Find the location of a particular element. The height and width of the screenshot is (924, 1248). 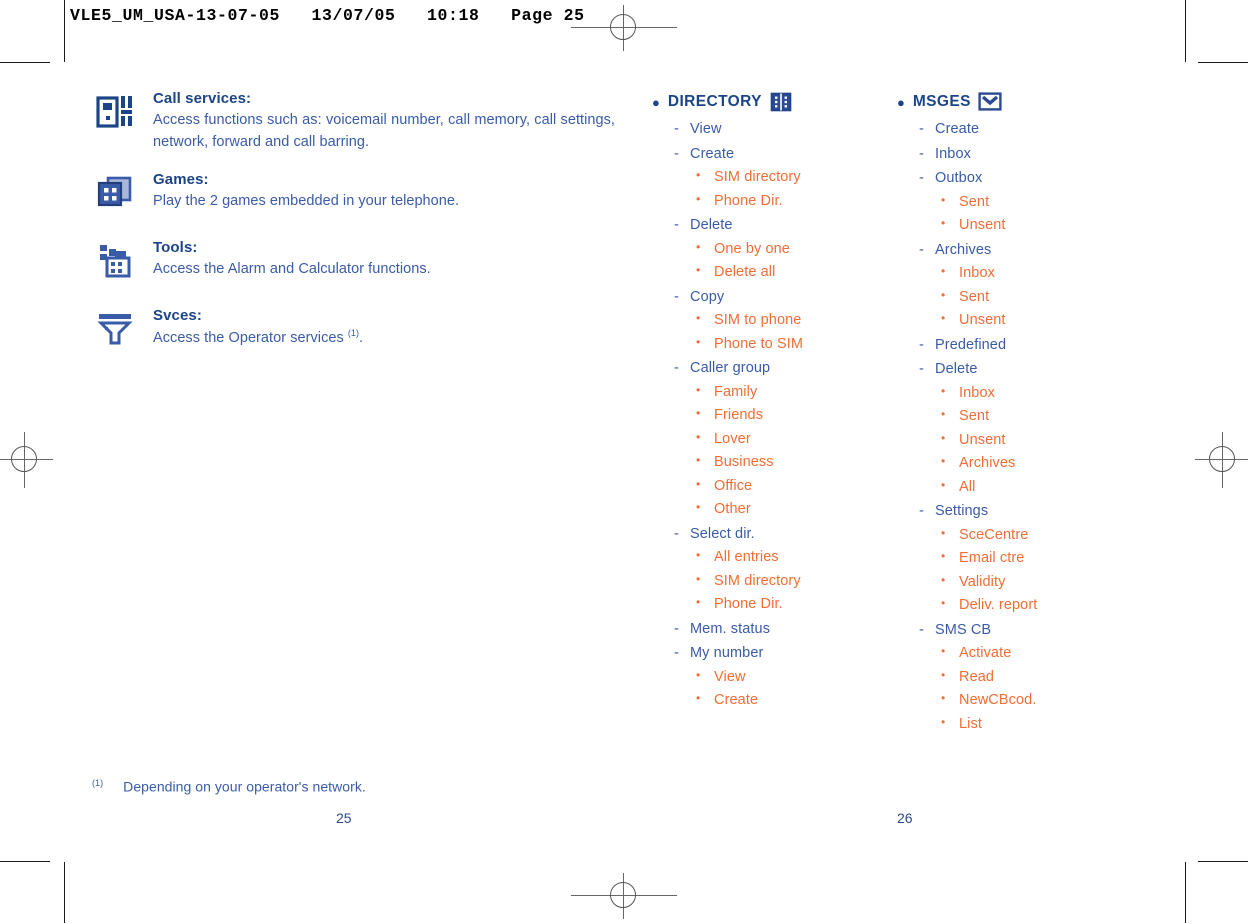

menu-item-level1: Archives is located at coordinates (1022, 250).